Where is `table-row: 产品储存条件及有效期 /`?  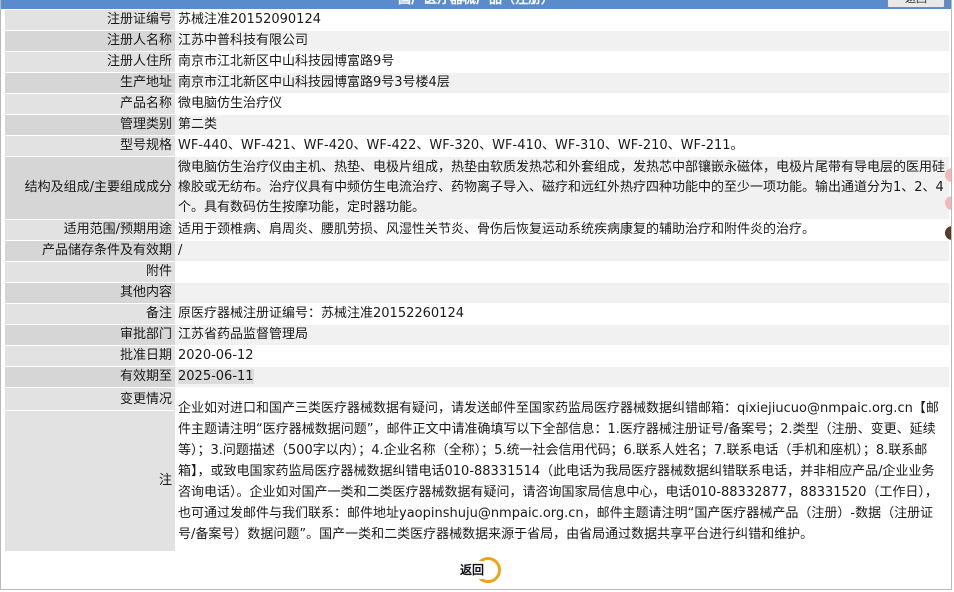 table-row: 产品储存条件及有效期 / is located at coordinates (477, 251).